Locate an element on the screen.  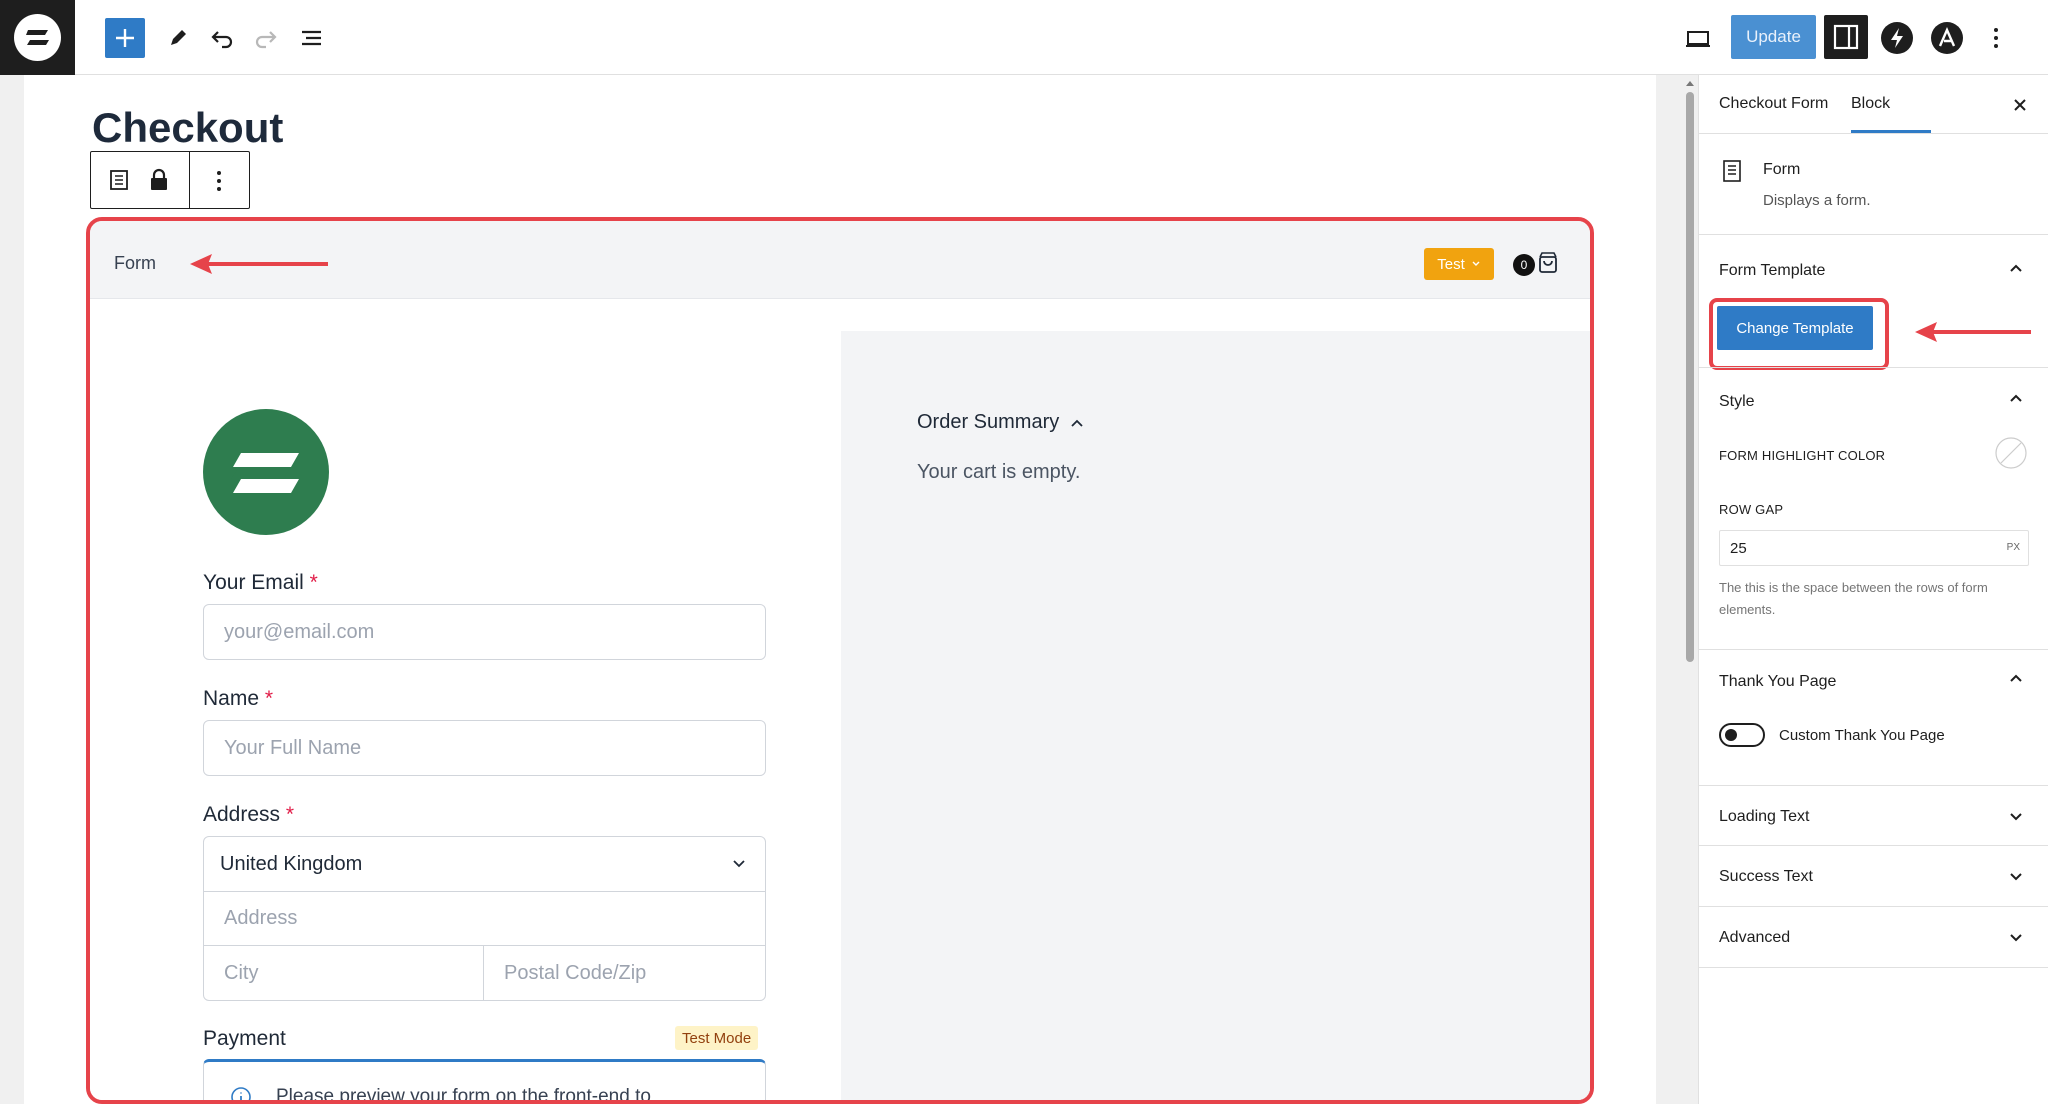
site-logo-button is located at coordinates (37, 37).